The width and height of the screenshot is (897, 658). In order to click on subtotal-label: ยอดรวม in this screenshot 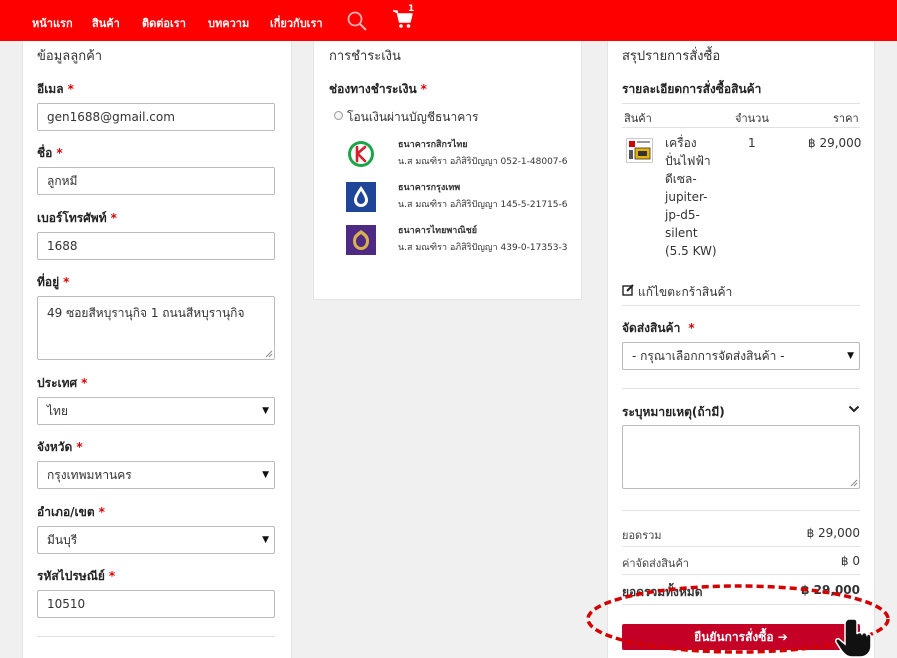, I will do `click(642, 535)`.